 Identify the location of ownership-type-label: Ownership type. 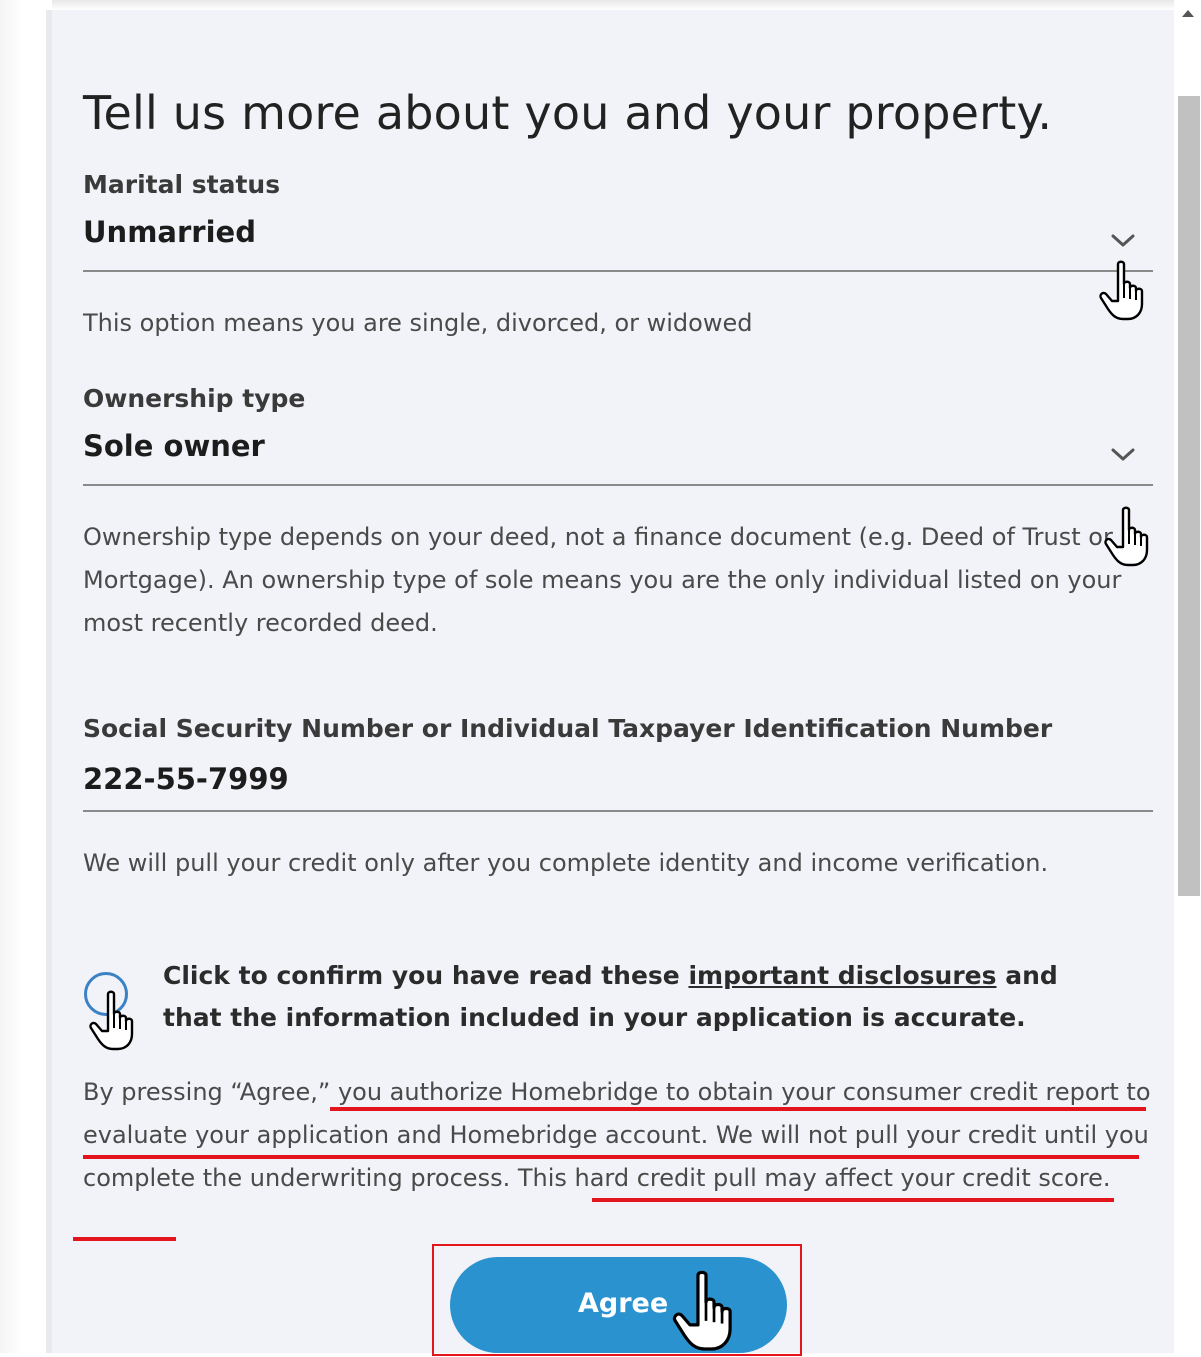
(194, 398).